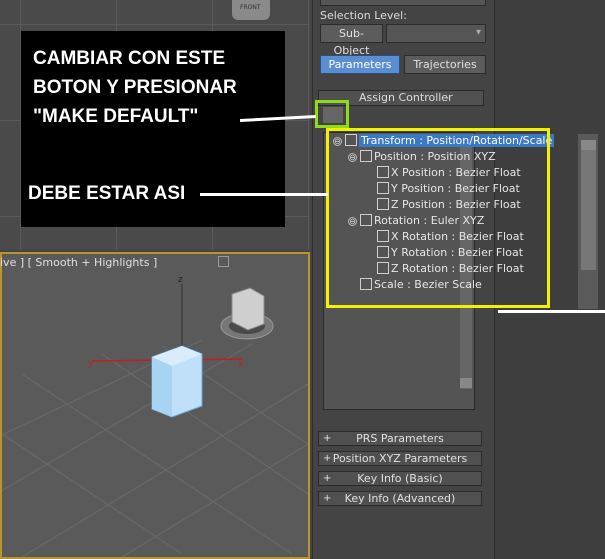 The height and width of the screenshot is (559, 605). Describe the element at coordinates (436, 33) in the screenshot. I see `sub-object-dropdown: ▾` at that location.